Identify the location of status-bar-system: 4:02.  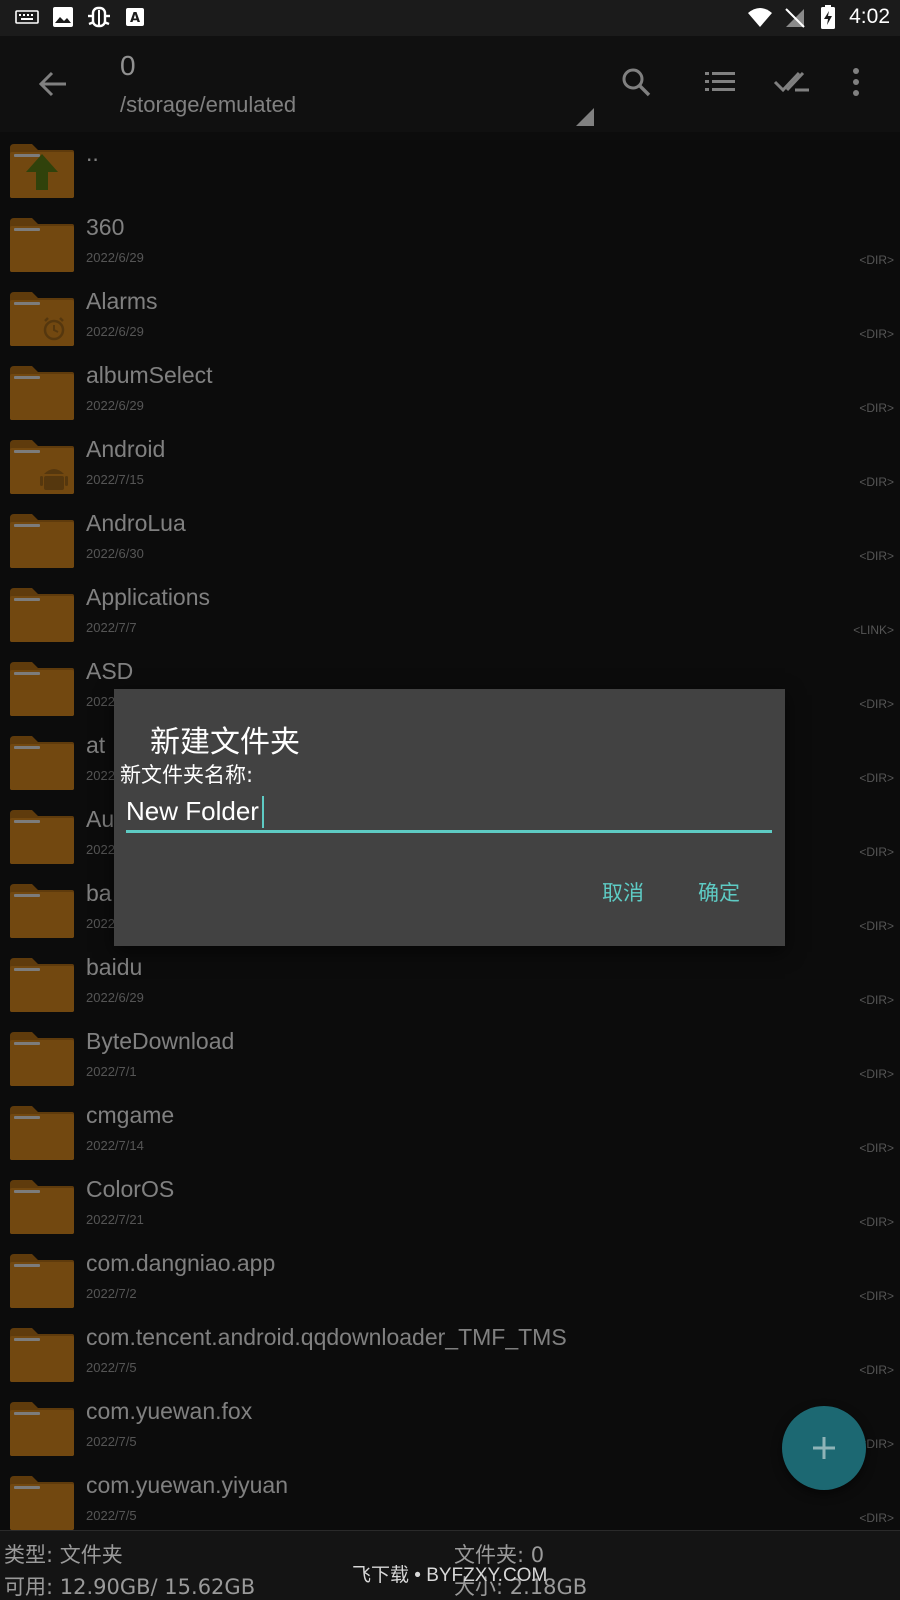
(818, 17).